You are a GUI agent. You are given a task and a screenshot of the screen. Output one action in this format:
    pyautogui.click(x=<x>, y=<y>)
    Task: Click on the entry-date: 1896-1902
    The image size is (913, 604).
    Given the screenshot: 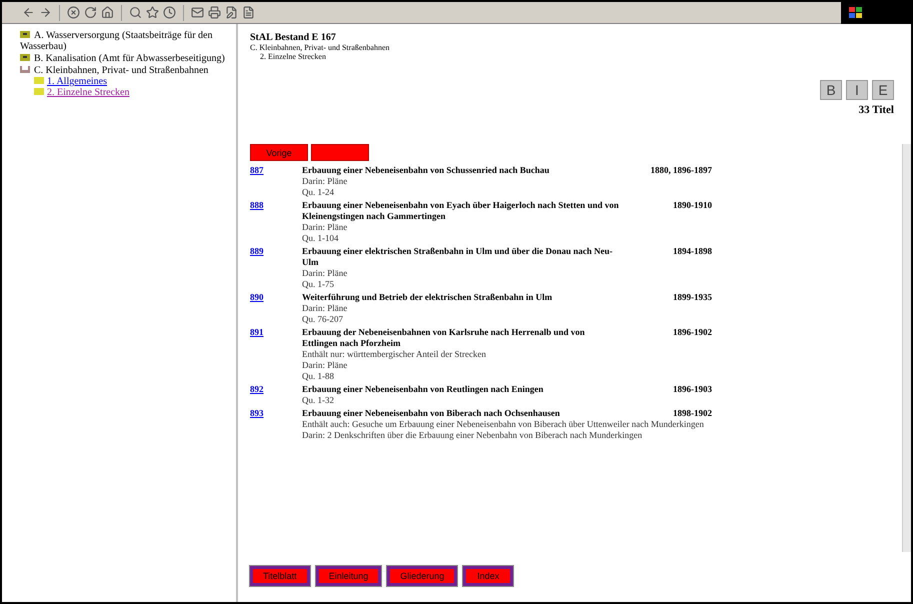 What is the action you would take?
    pyautogui.click(x=692, y=333)
    